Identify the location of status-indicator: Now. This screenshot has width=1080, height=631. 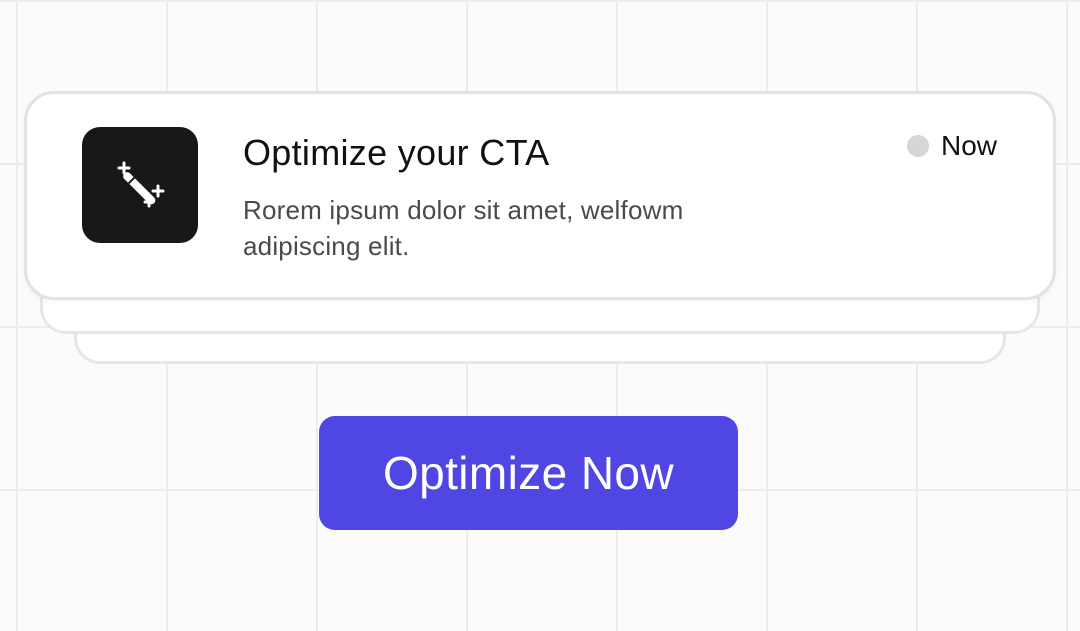
(951, 146).